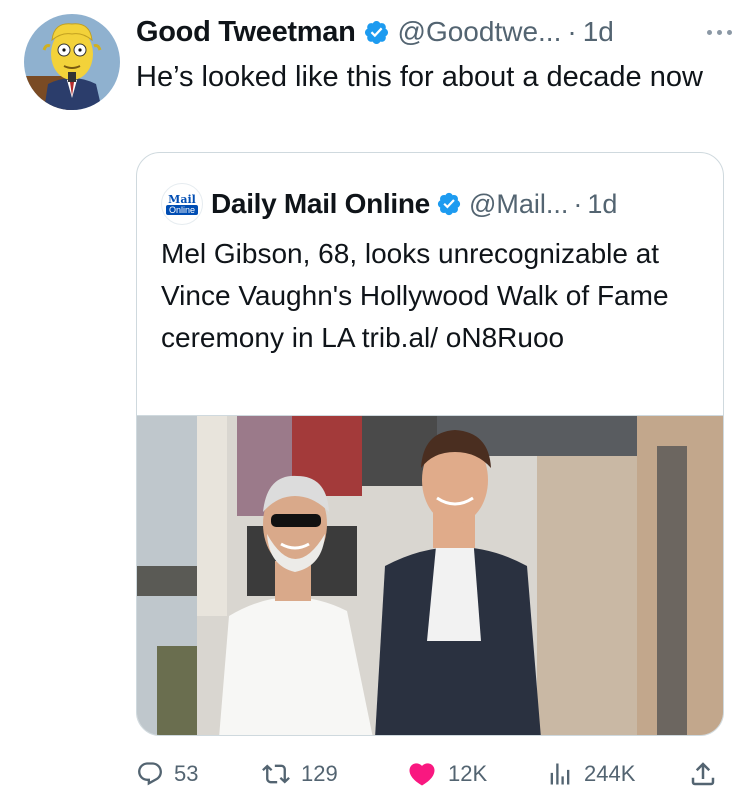 Image resolution: width=750 pixels, height=801 pixels. I want to click on author-avatar, so click(72, 62).